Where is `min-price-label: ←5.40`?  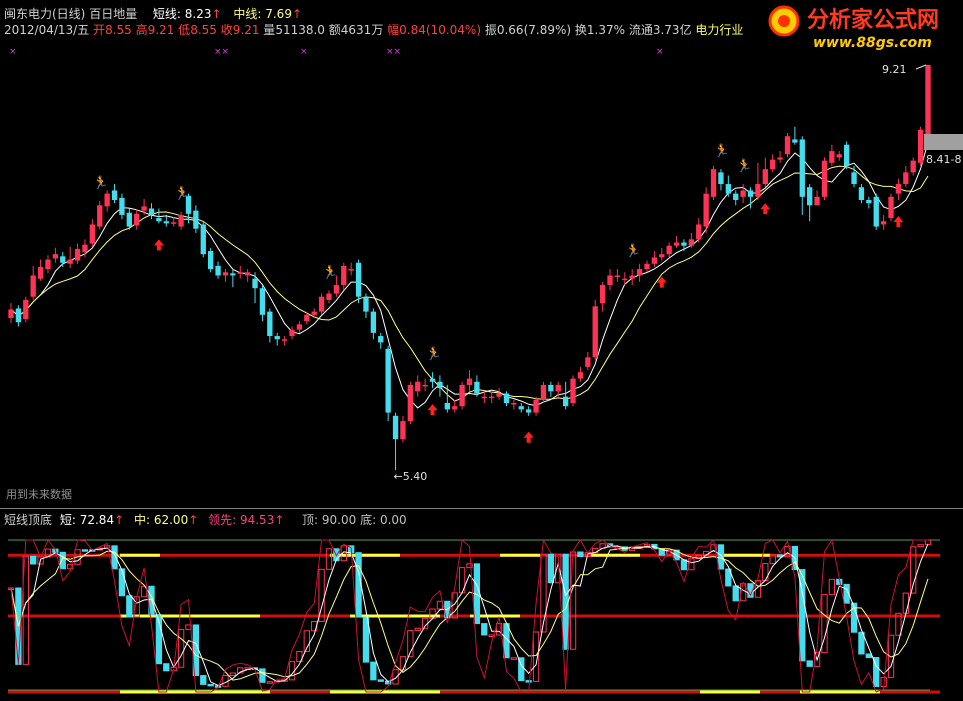
min-price-label: ←5.40 is located at coordinates (411, 476).